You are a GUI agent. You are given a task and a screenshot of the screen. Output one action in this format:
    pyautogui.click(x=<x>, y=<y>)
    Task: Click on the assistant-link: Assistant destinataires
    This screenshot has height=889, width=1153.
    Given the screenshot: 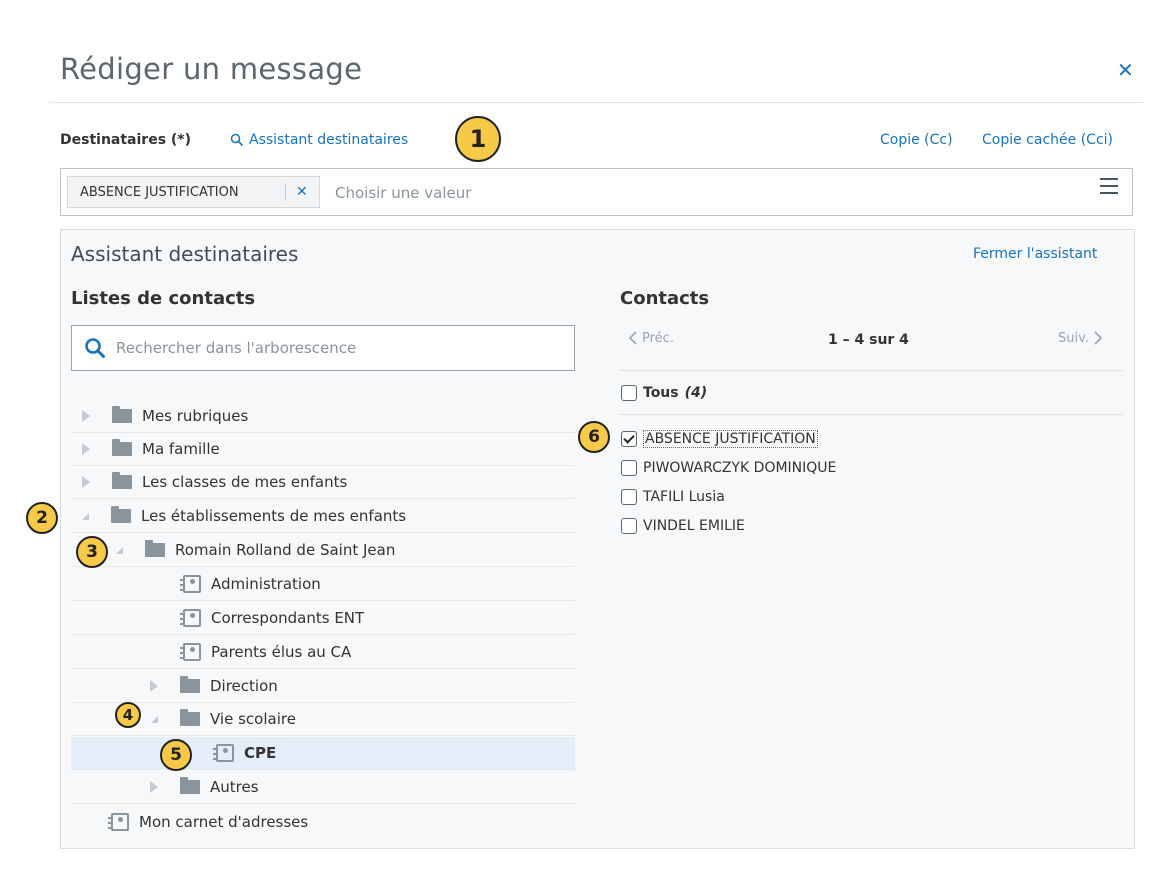 What is the action you would take?
    pyautogui.click(x=319, y=140)
    